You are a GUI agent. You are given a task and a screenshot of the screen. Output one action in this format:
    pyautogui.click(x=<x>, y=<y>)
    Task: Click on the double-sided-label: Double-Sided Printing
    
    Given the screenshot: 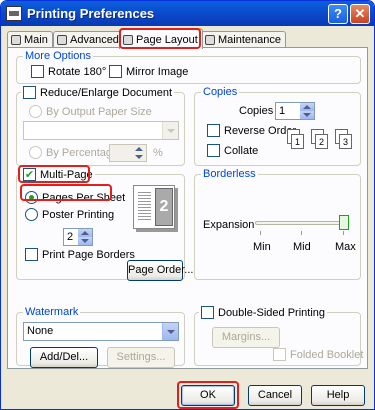 What is the action you would take?
    pyautogui.click(x=272, y=312)
    